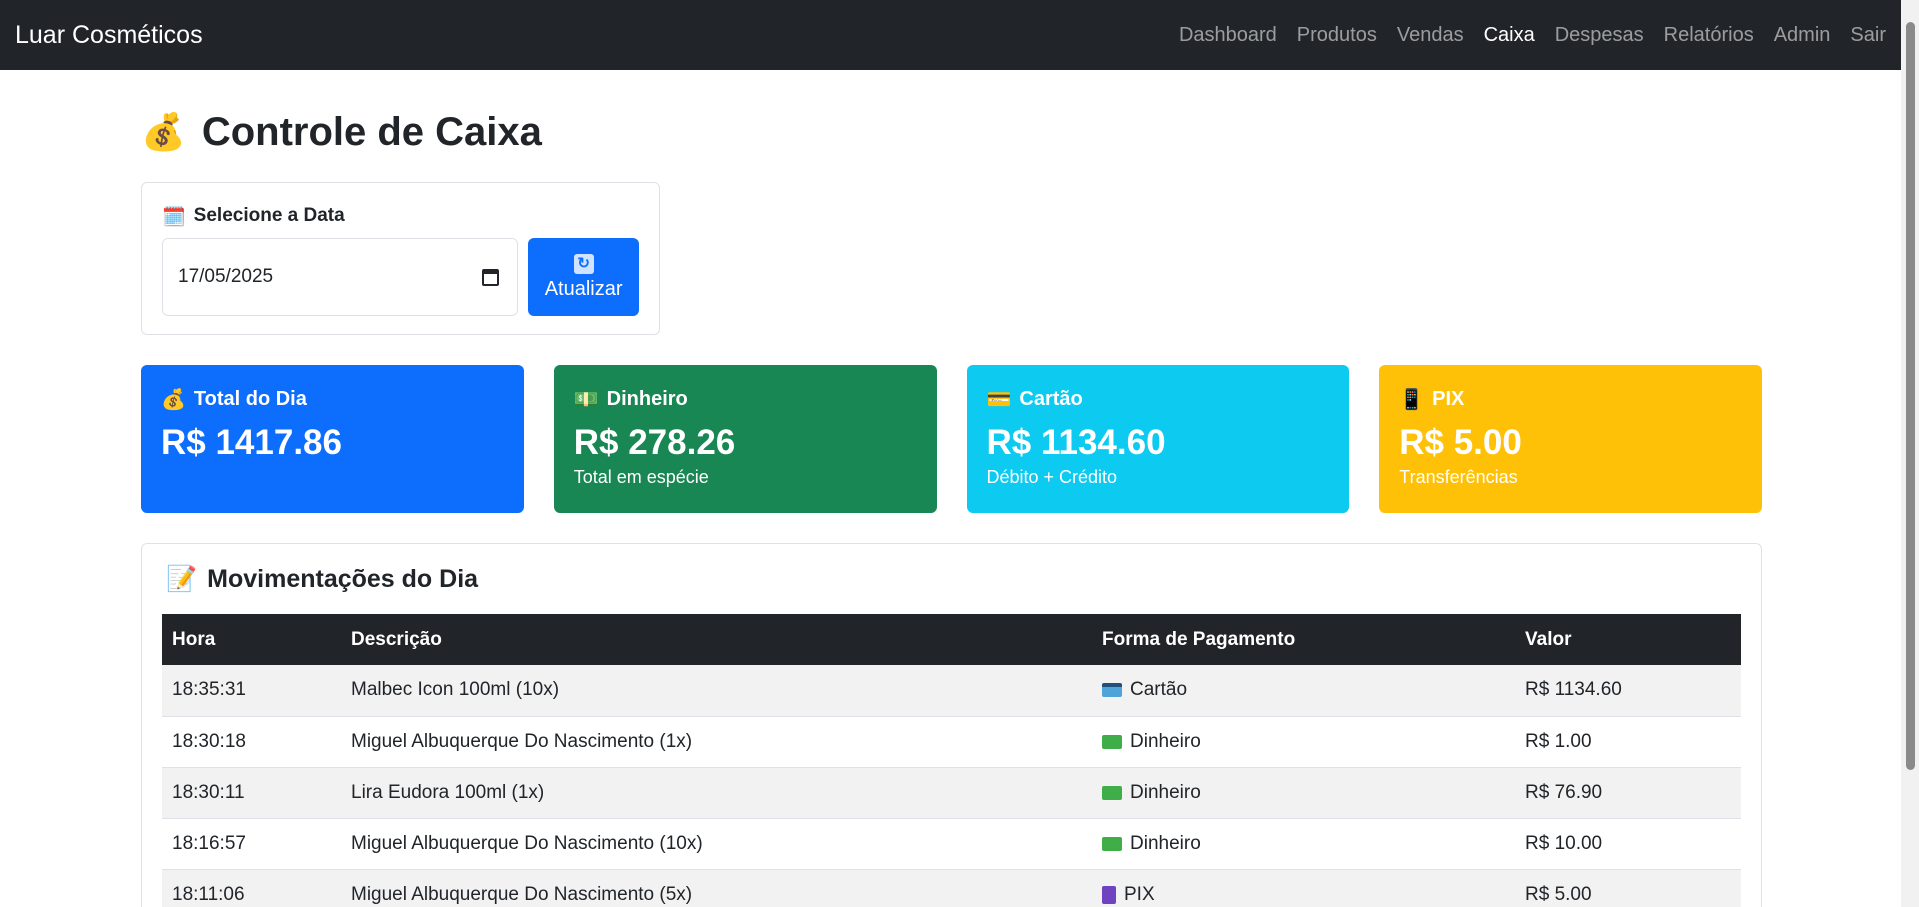 This screenshot has width=1919, height=907. Describe the element at coordinates (1109, 894) in the screenshot. I see `mobile-phone-icon` at that location.